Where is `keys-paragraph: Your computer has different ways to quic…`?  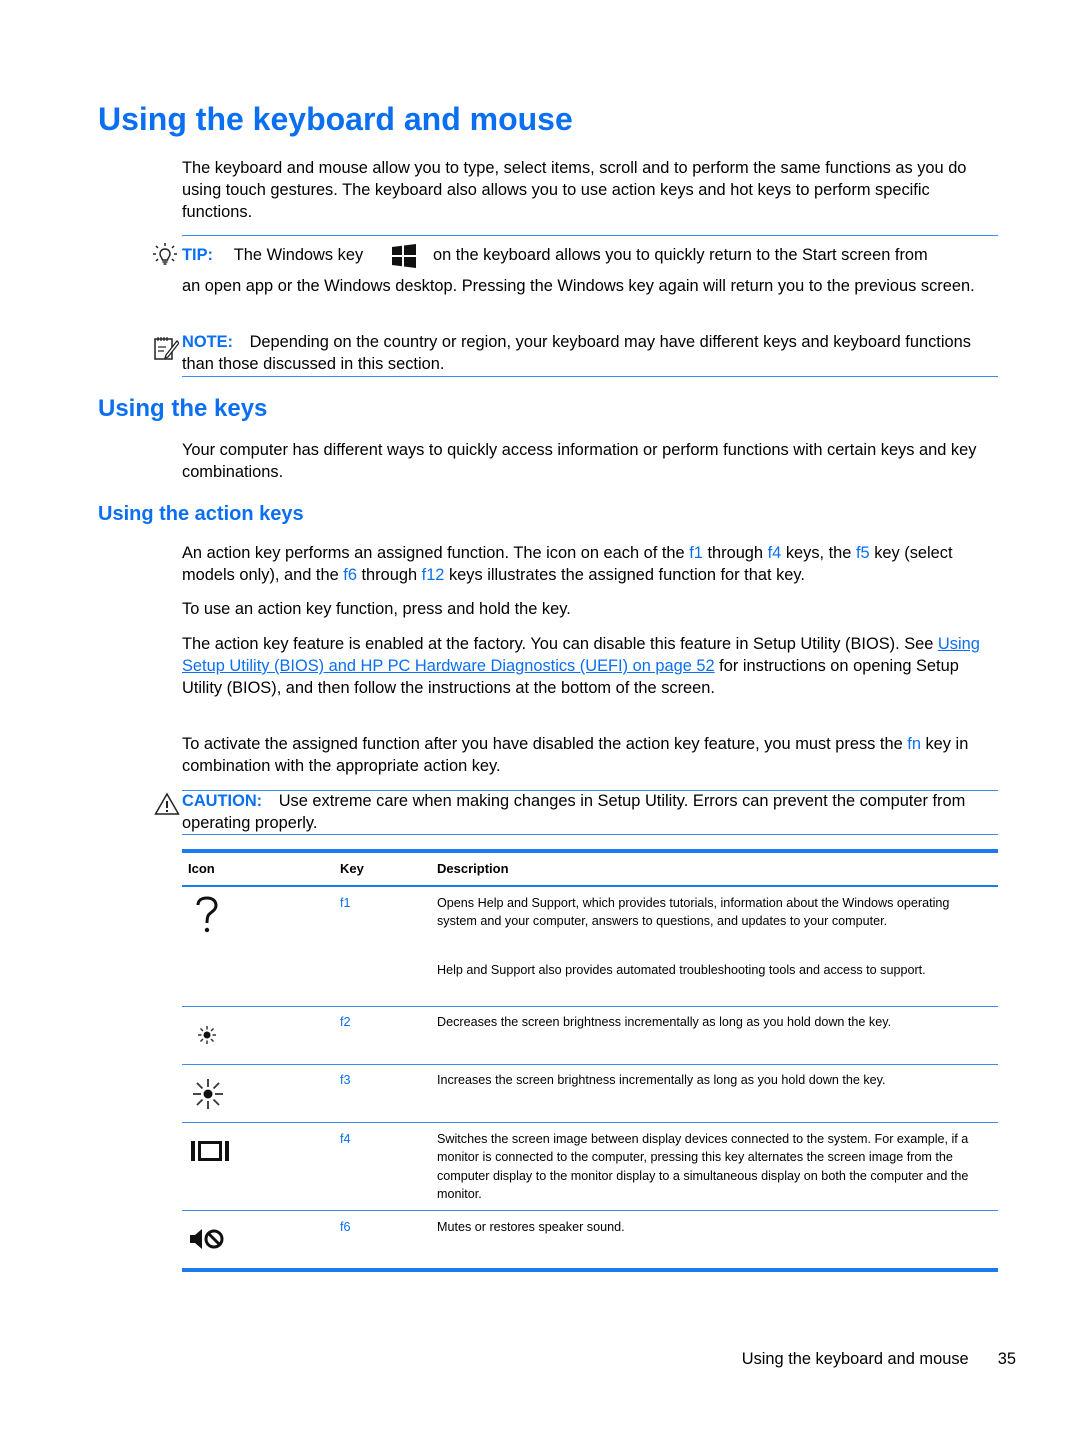
keys-paragraph: Your computer has different ways to quic… is located at coordinates (579, 461).